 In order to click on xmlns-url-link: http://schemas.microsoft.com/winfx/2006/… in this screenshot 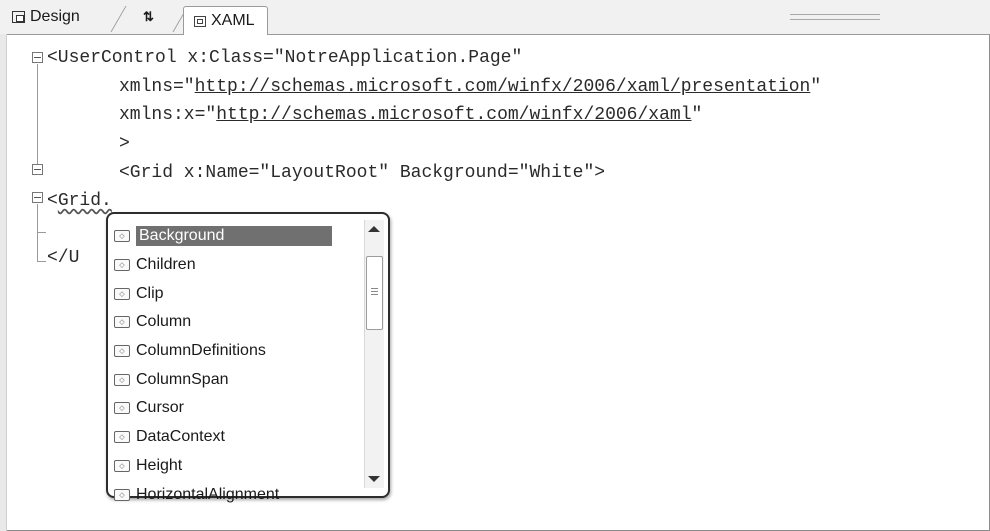, I will do `click(503, 87)`.